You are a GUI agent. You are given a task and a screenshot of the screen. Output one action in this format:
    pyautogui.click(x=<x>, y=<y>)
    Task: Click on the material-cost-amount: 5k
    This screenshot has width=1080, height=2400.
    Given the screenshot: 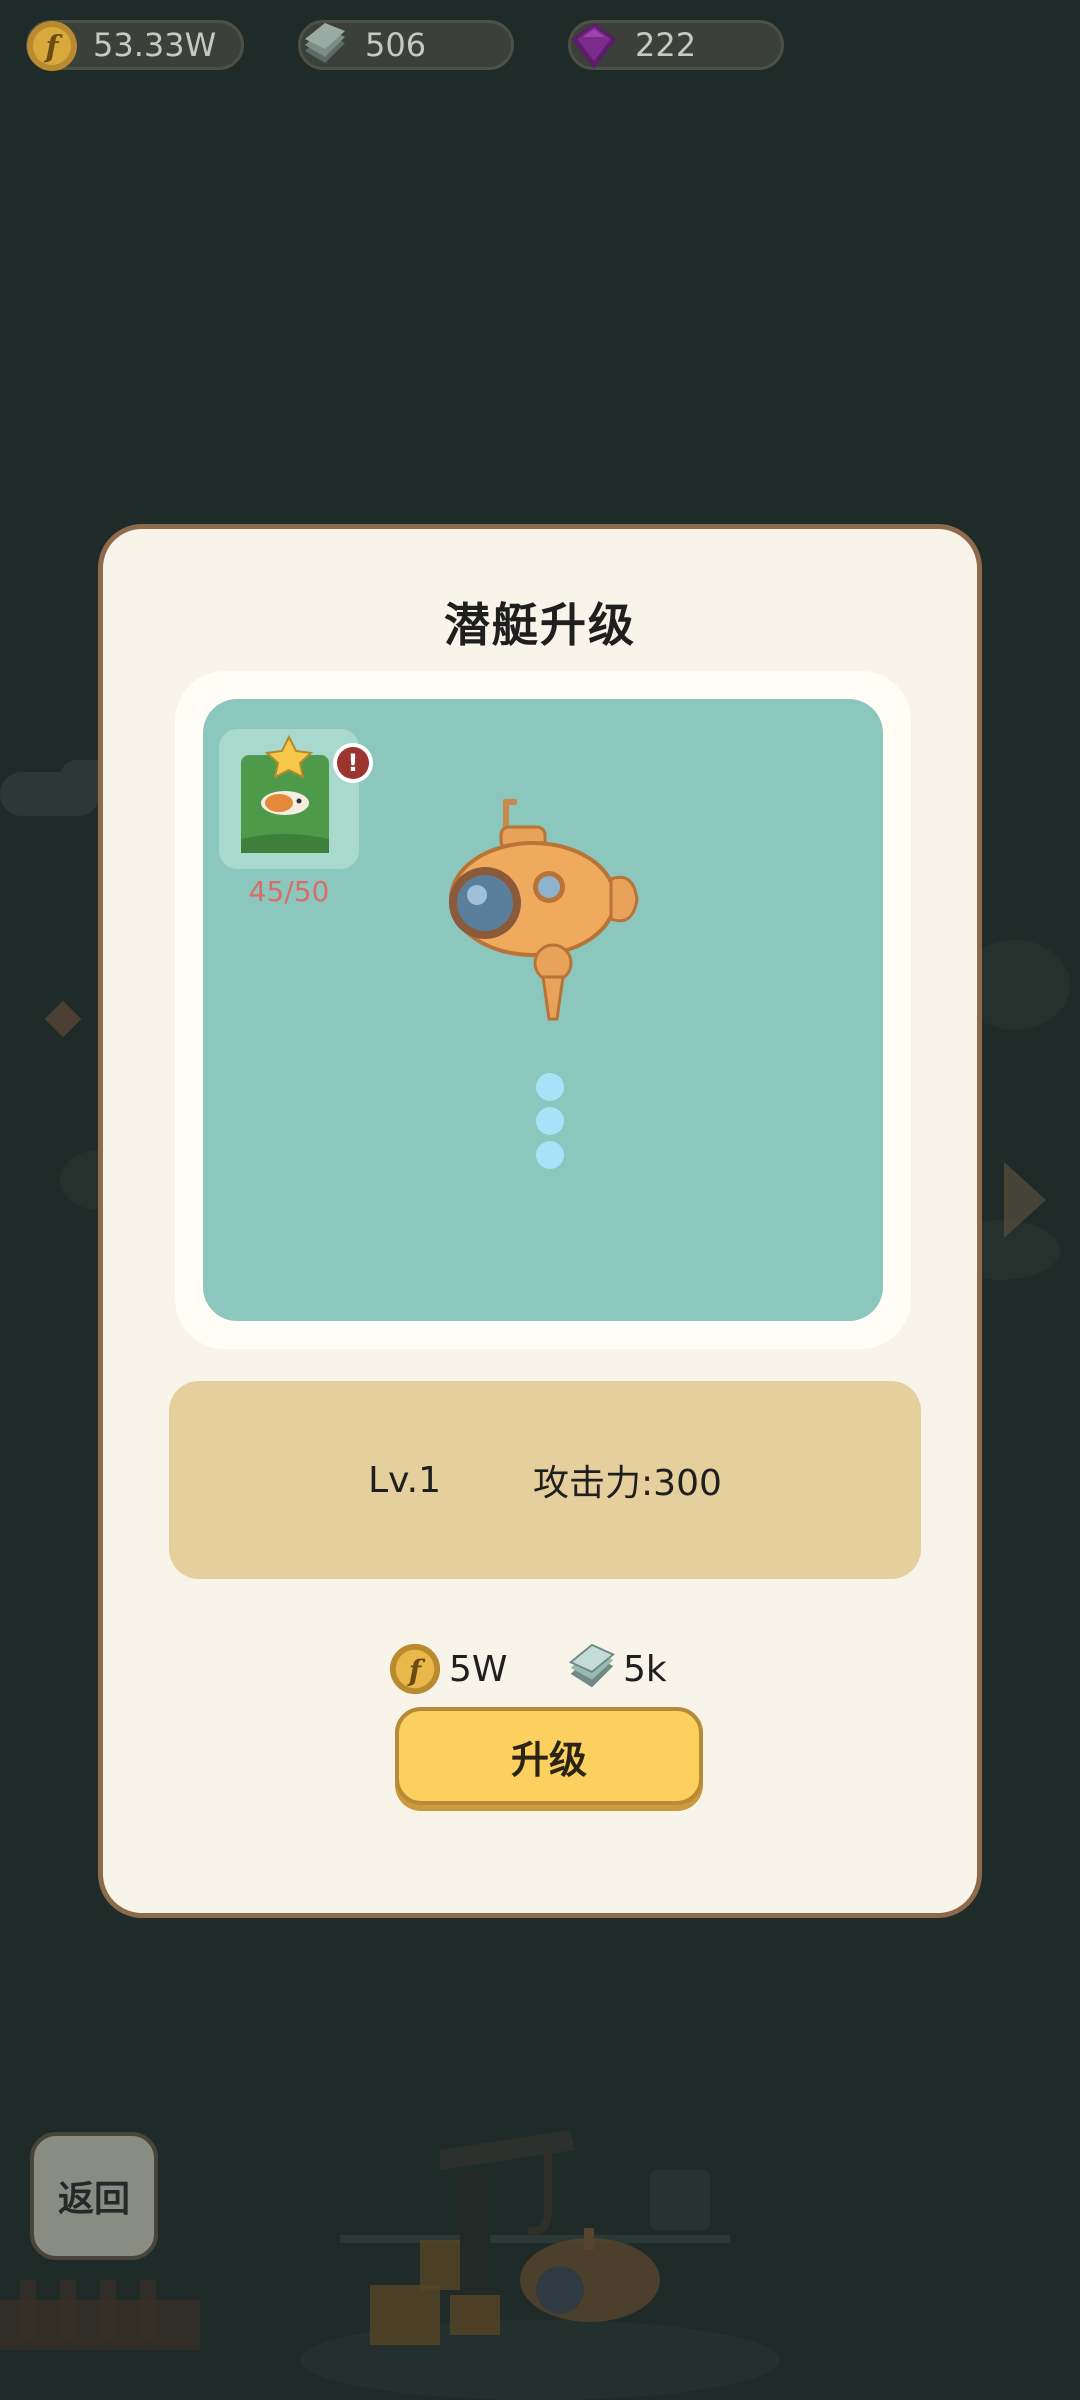 What is the action you would take?
    pyautogui.click(x=645, y=1669)
    